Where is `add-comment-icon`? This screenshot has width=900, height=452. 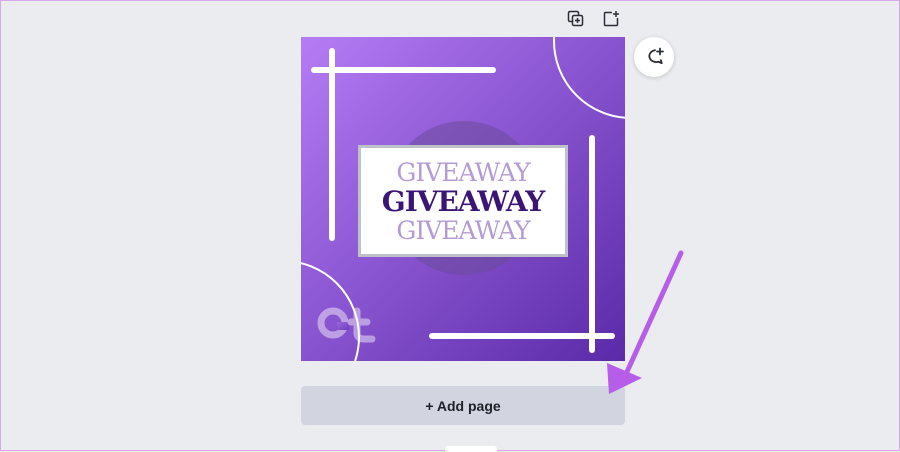 add-comment-icon is located at coordinates (656, 56).